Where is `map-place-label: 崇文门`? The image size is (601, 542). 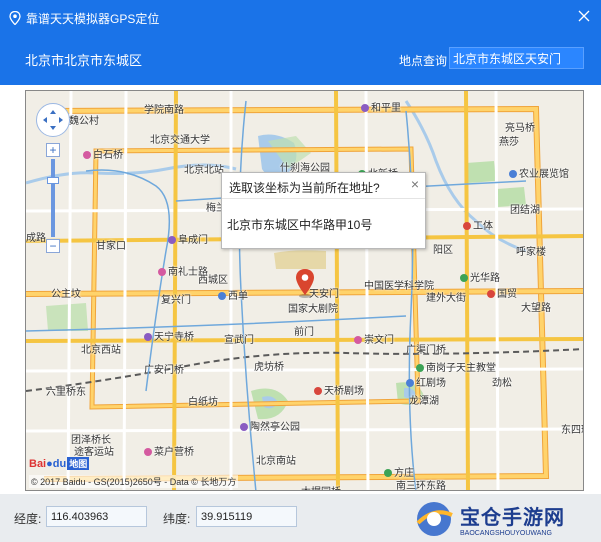
map-place-label: 崇文门 is located at coordinates (374, 338).